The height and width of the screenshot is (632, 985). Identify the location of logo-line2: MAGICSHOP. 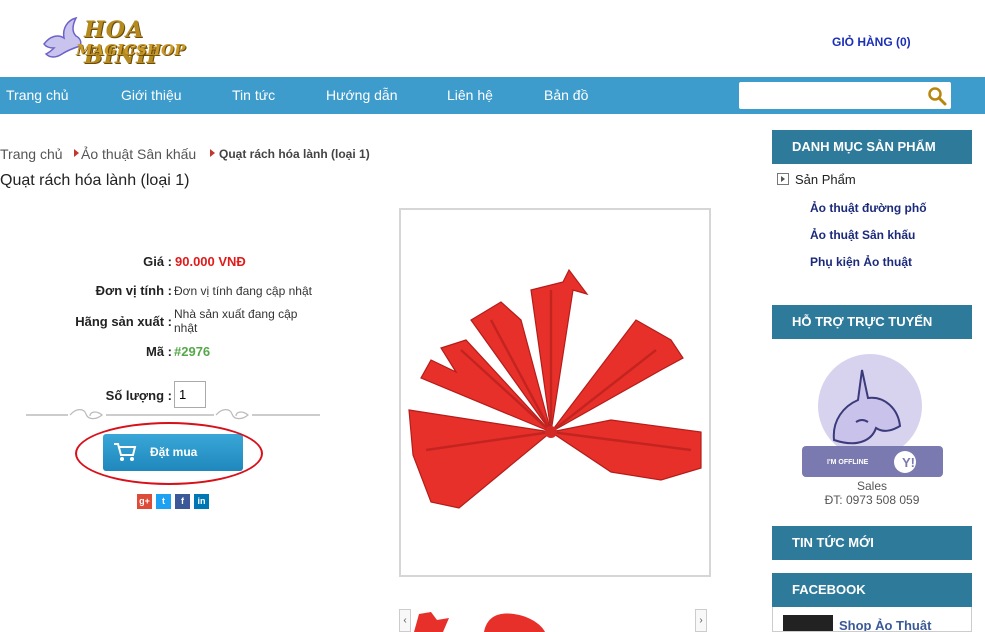
(131, 50).